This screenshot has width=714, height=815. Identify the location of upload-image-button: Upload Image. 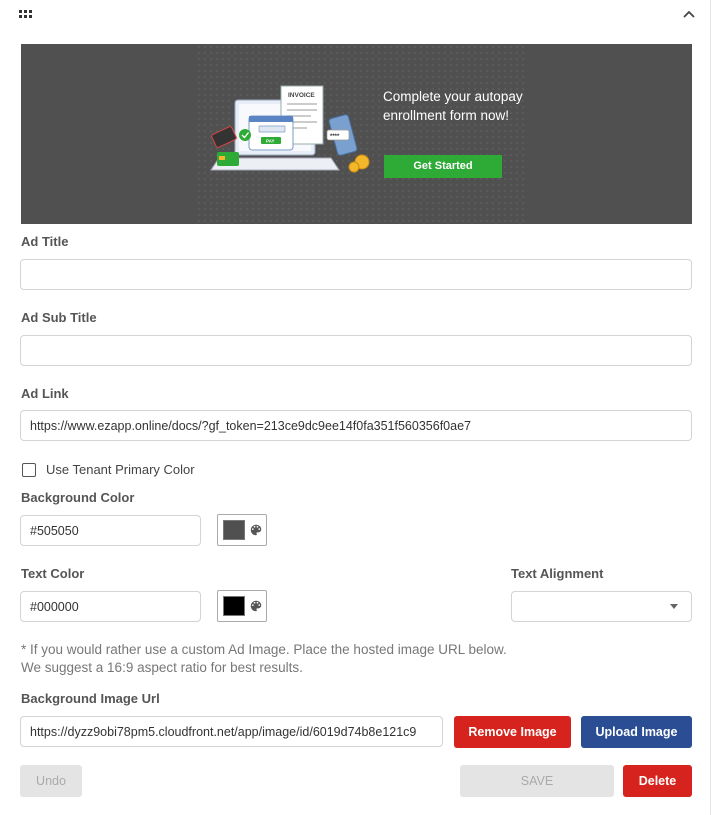
(636, 732).